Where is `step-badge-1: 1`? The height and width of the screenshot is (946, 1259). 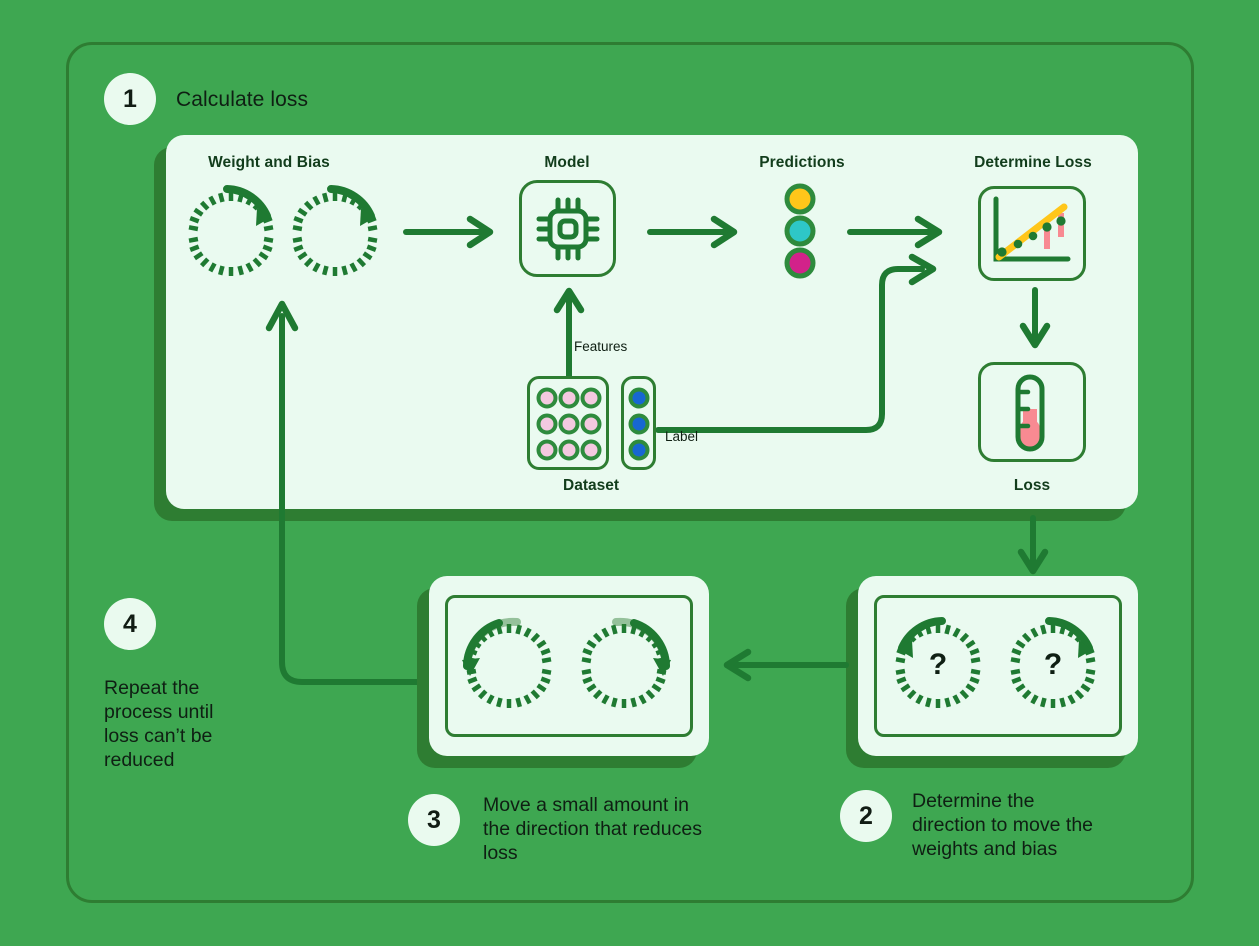
step-badge-1: 1 is located at coordinates (130, 99).